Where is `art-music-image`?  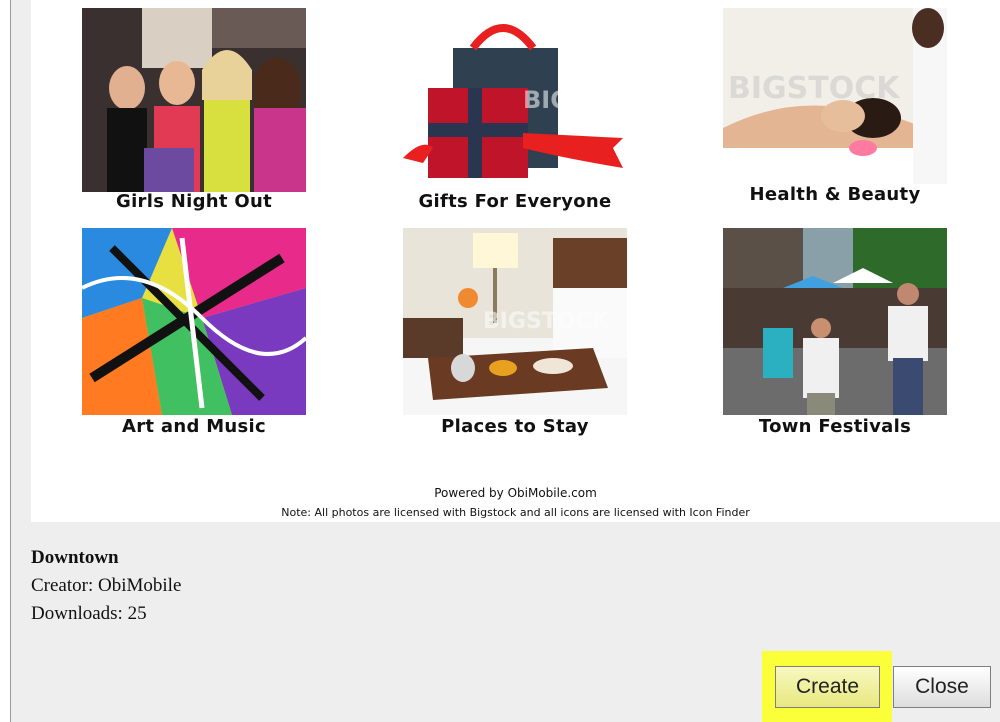 art-music-image is located at coordinates (194, 321).